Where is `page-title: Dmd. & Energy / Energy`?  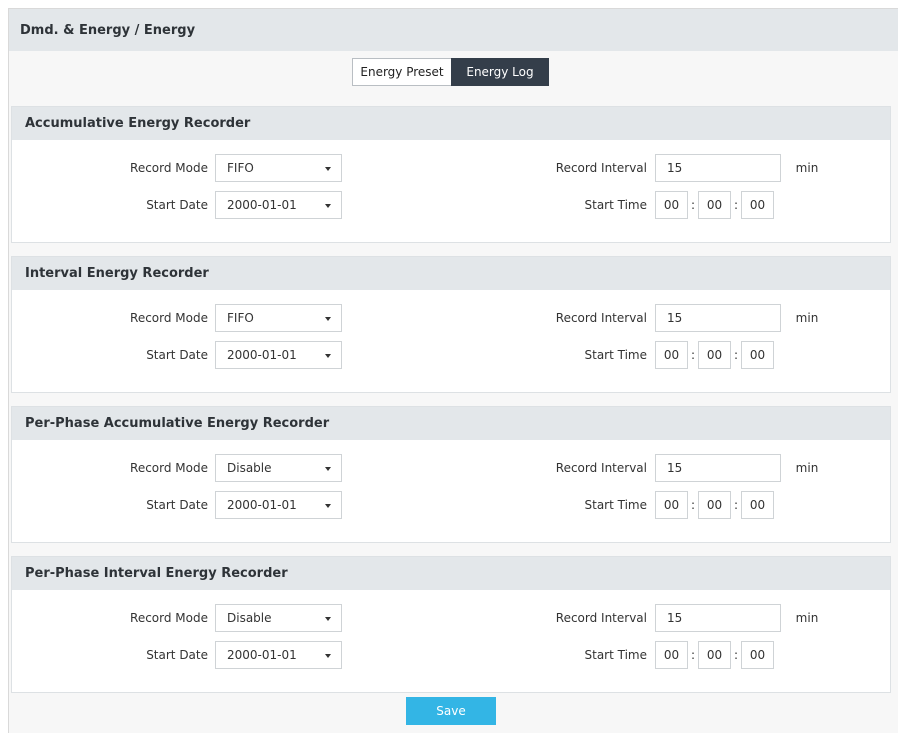
page-title: Dmd. & Energy / Energy is located at coordinates (453, 30).